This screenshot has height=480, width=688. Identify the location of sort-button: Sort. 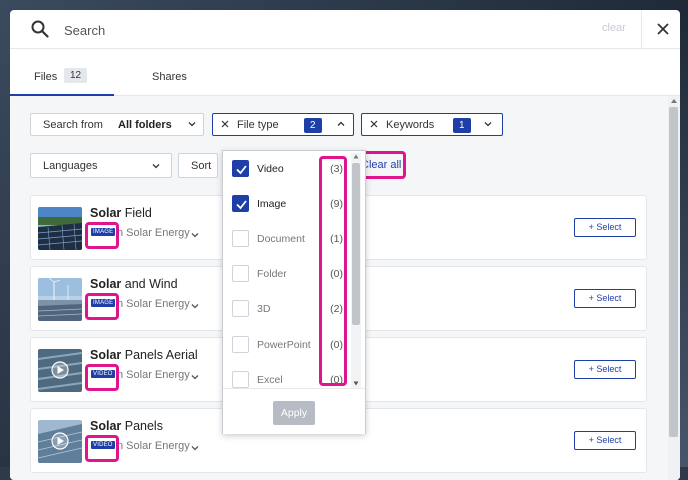
(198, 165).